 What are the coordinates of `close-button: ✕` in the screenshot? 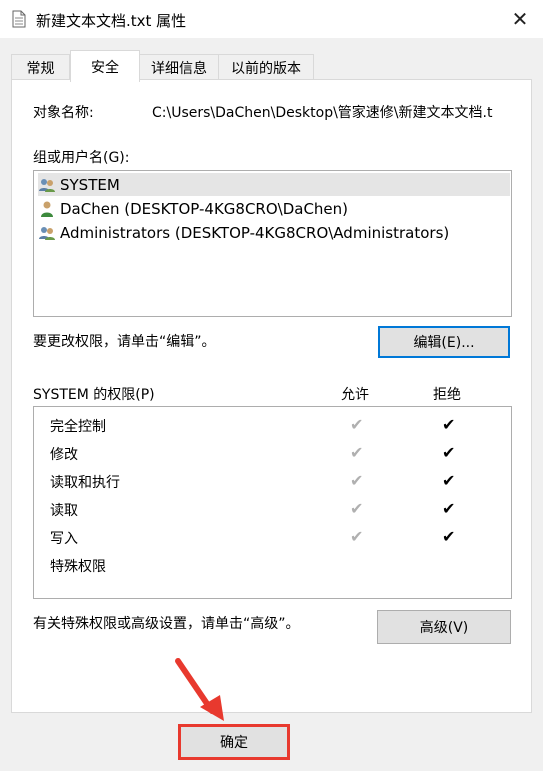 It's located at (520, 19).